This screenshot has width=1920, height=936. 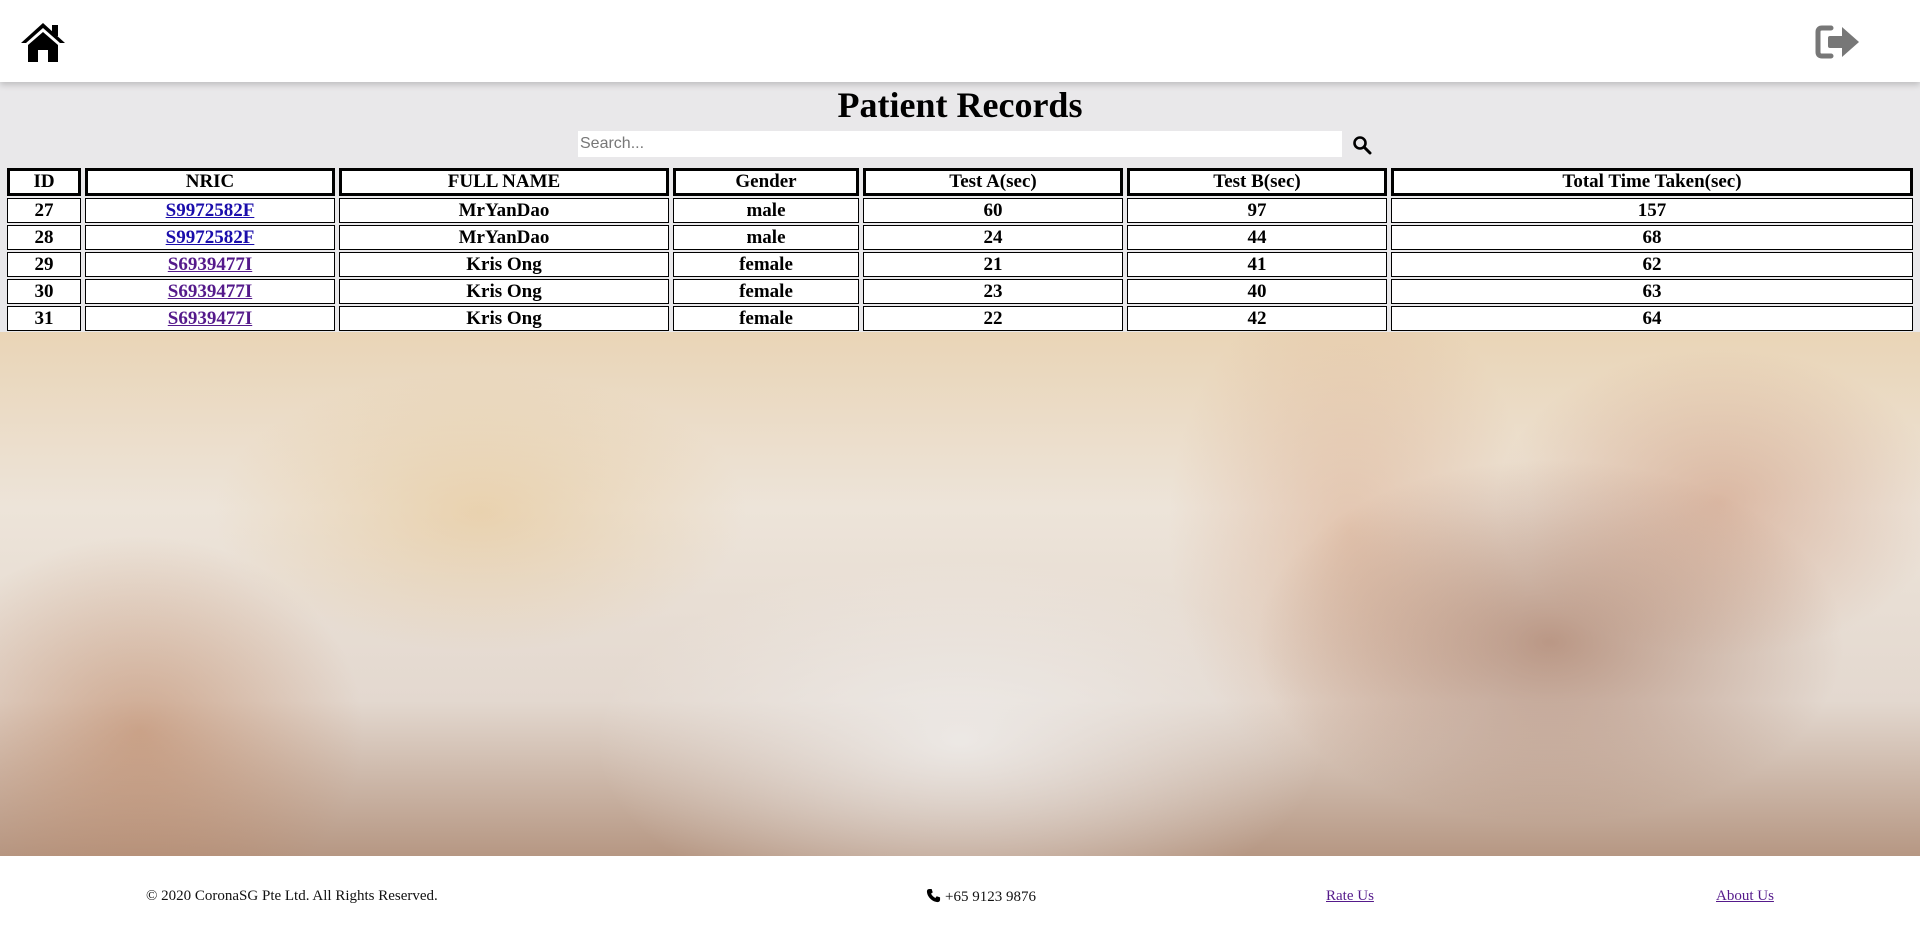 What do you see at coordinates (960, 105) in the screenshot?
I see `page-title: Patient Records` at bounding box center [960, 105].